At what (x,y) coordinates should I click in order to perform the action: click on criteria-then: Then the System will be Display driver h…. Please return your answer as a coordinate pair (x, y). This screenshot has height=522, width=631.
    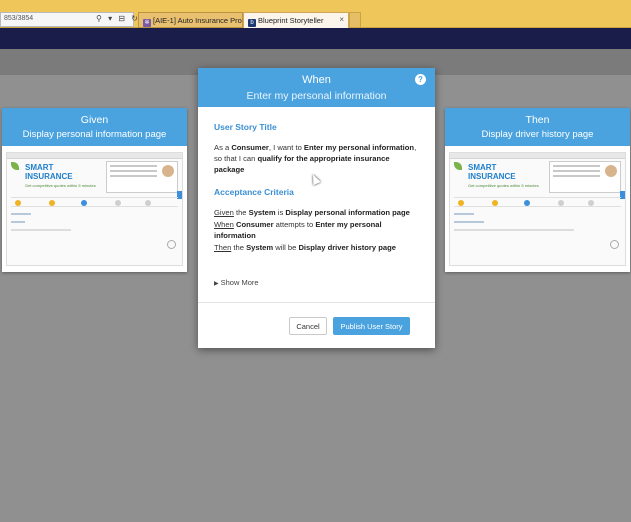
    Looking at the image, I should click on (305, 247).